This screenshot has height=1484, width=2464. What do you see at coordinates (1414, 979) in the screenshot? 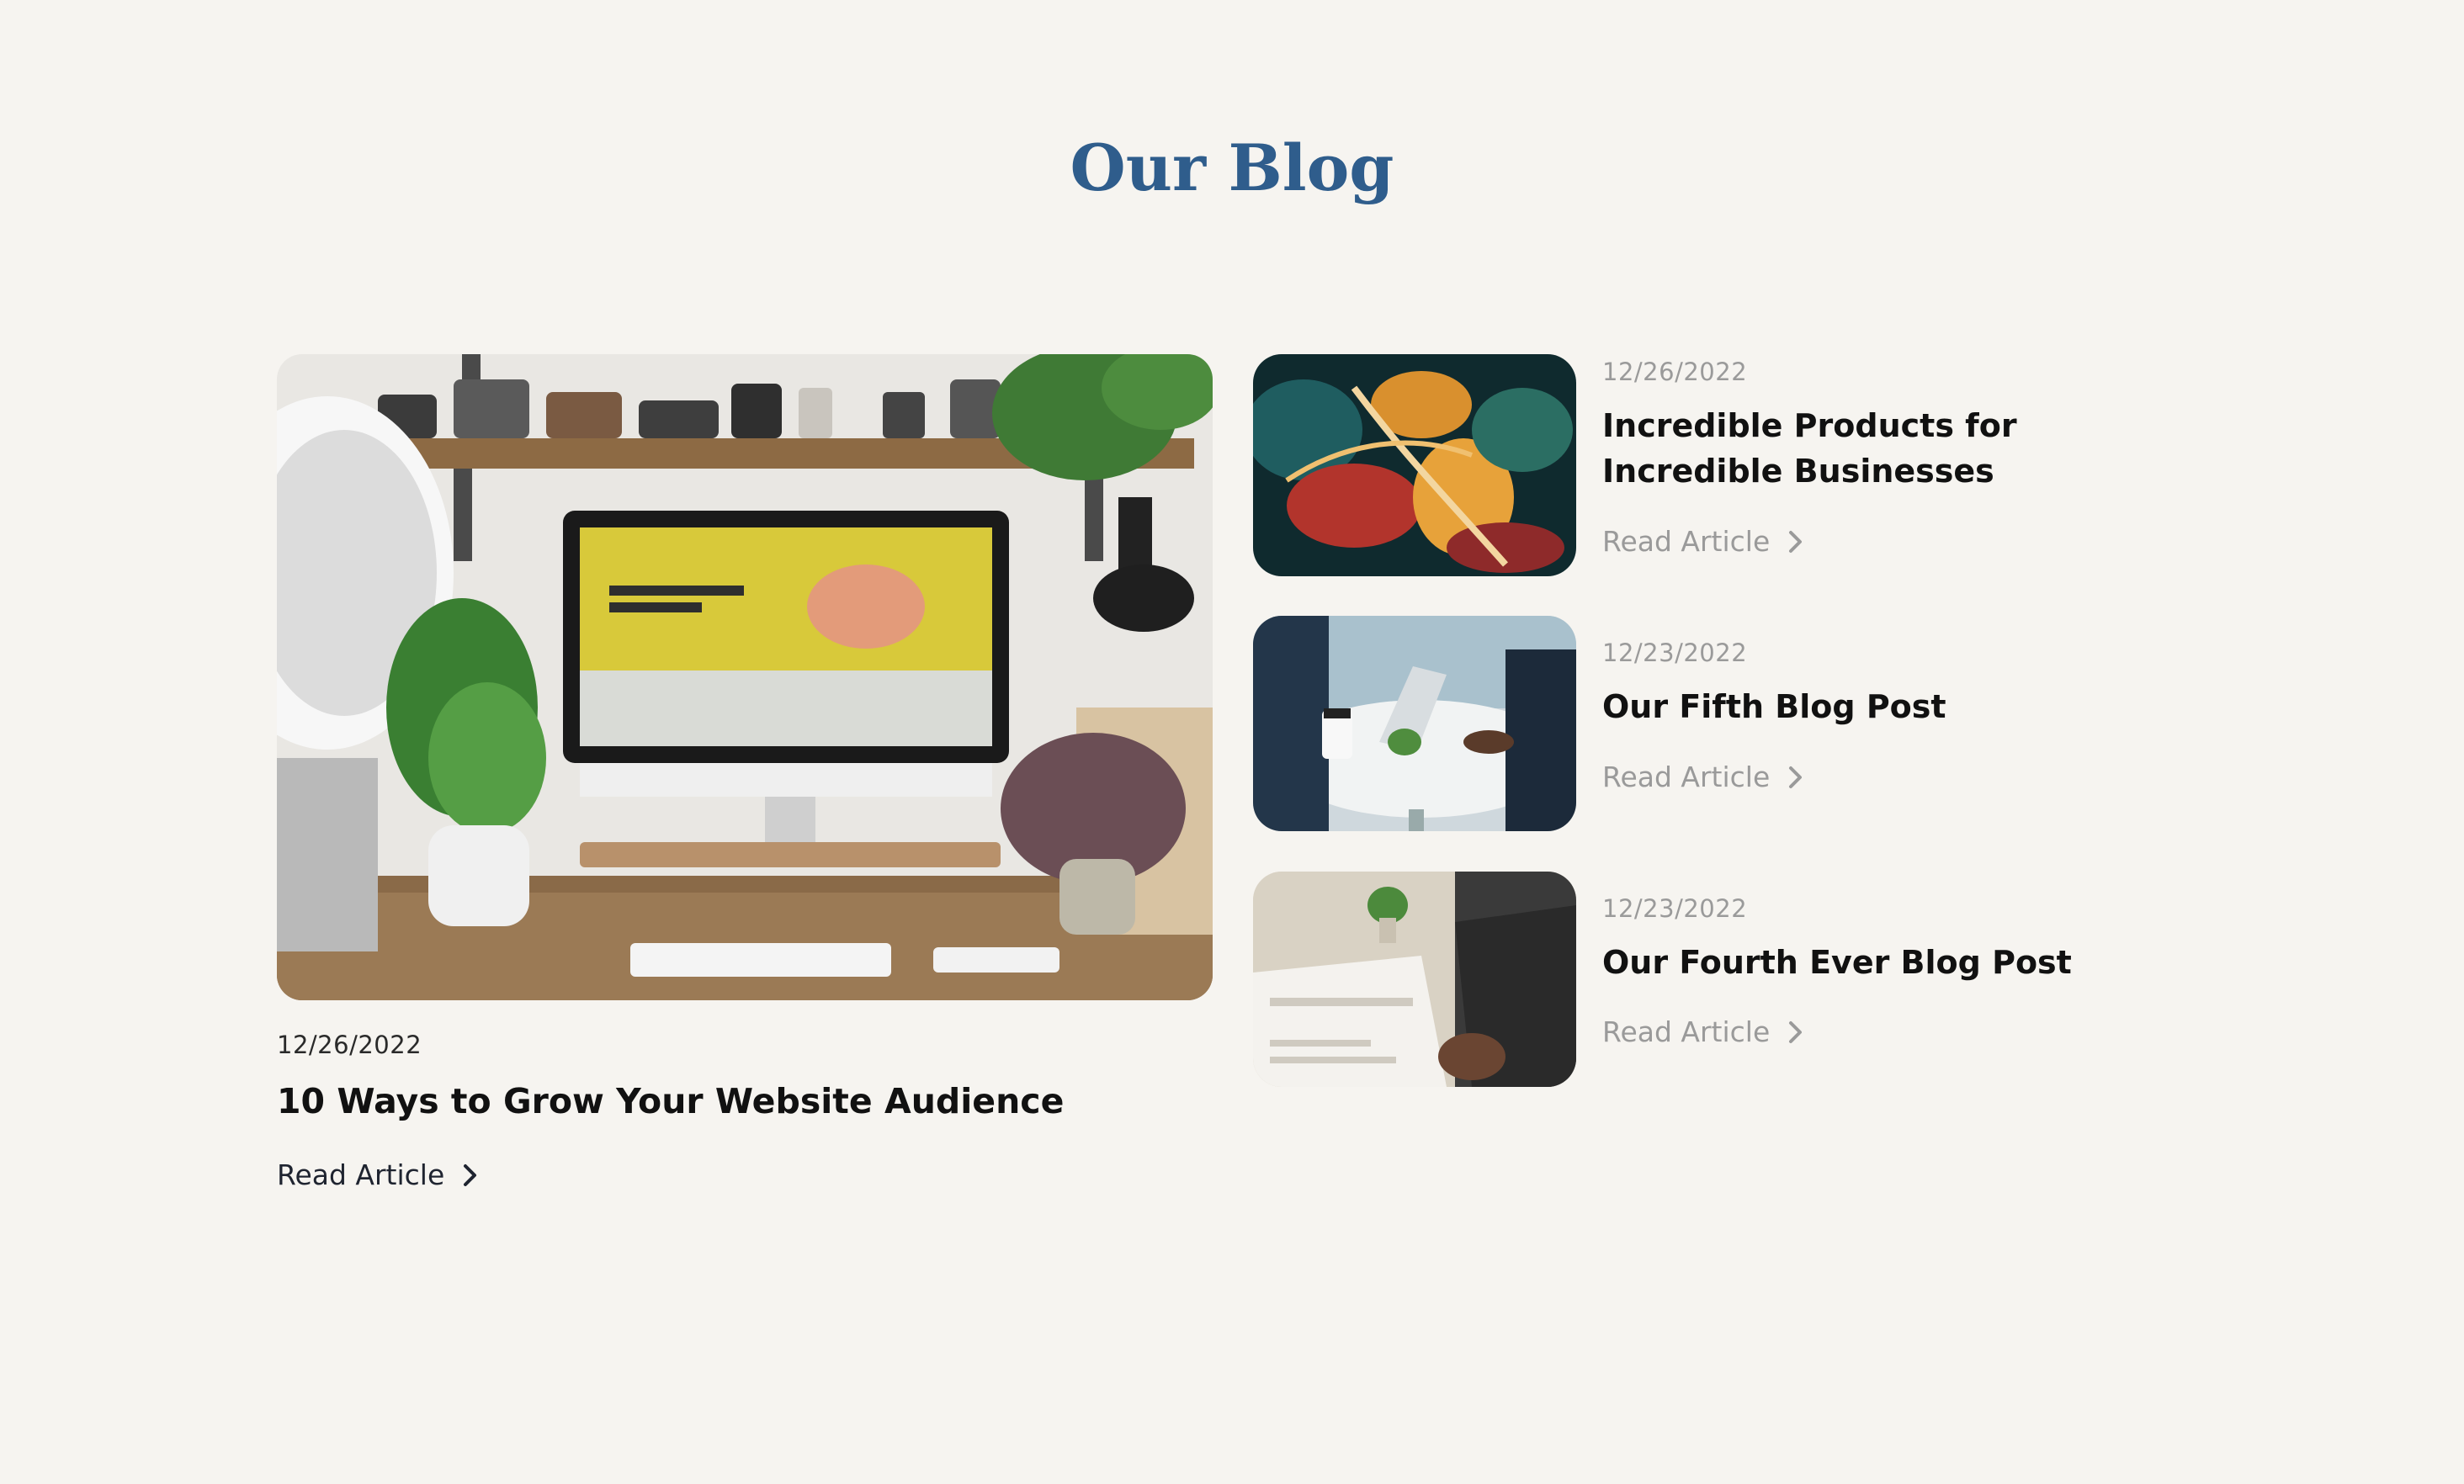
I see `post-image-newspaper` at bounding box center [1414, 979].